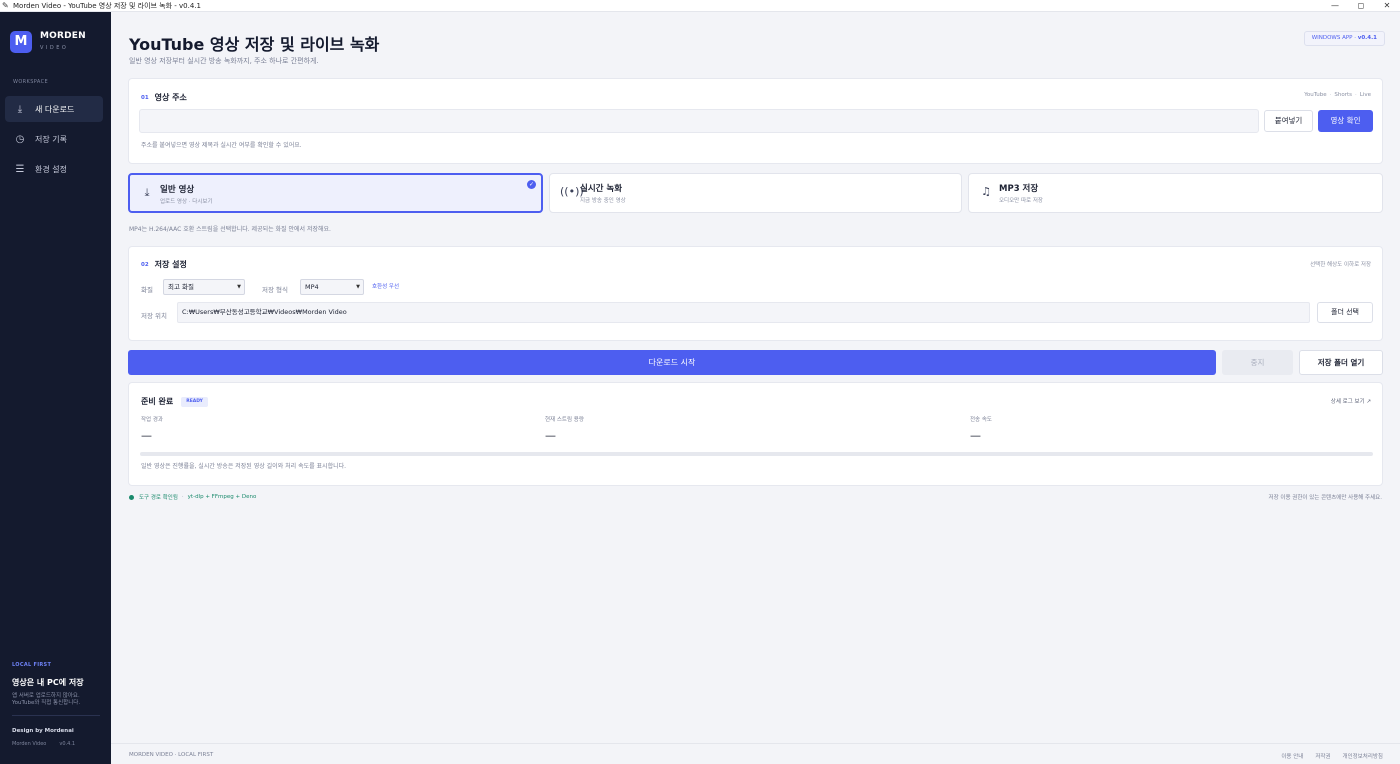 This screenshot has height=764, width=1400. What do you see at coordinates (981, 428) in the screenshot?
I see `stat-speed: 전송 속도 —` at bounding box center [981, 428].